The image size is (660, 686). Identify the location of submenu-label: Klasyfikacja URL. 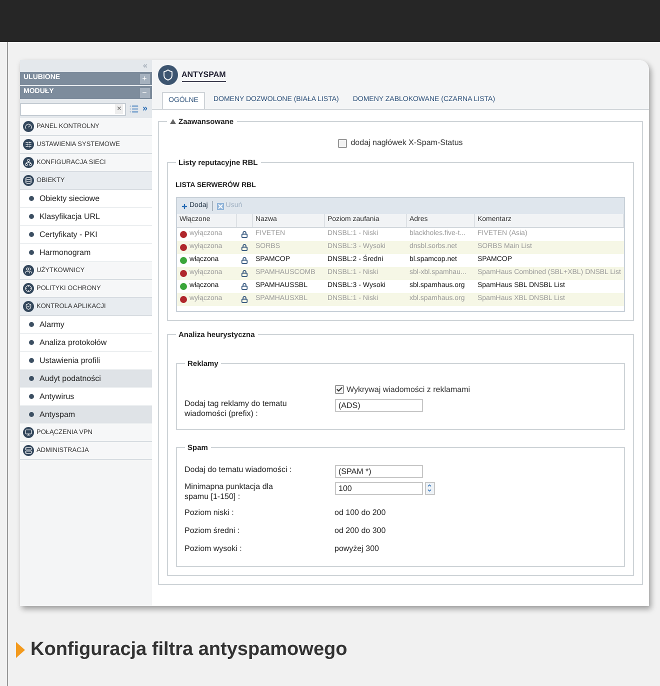
(70, 216).